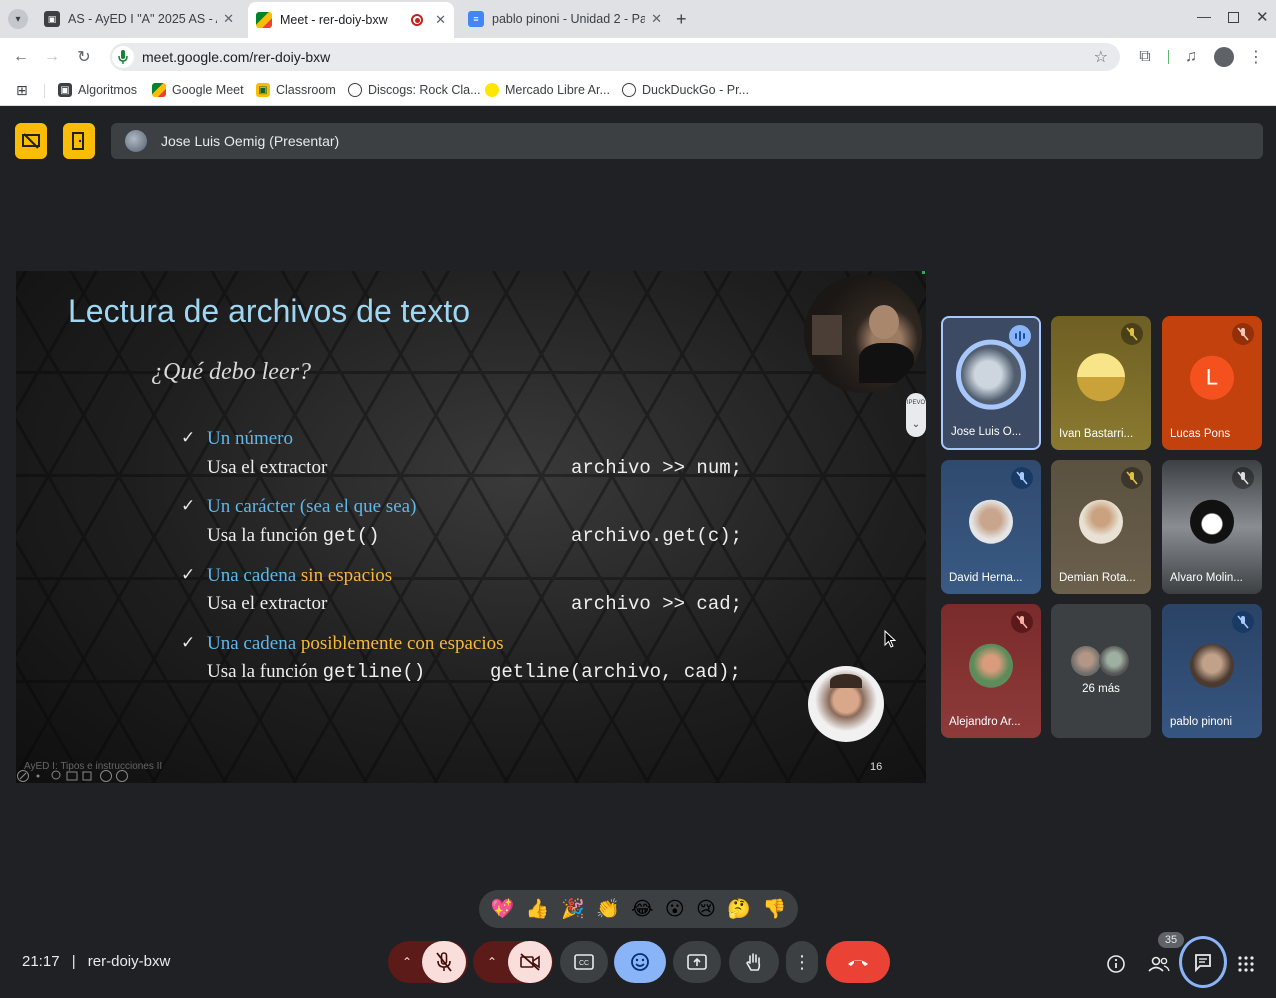  Describe the element at coordinates (299, 506) in the screenshot. I see `slide-item-2: ✓ Un carácter (sea el que sea)` at that location.